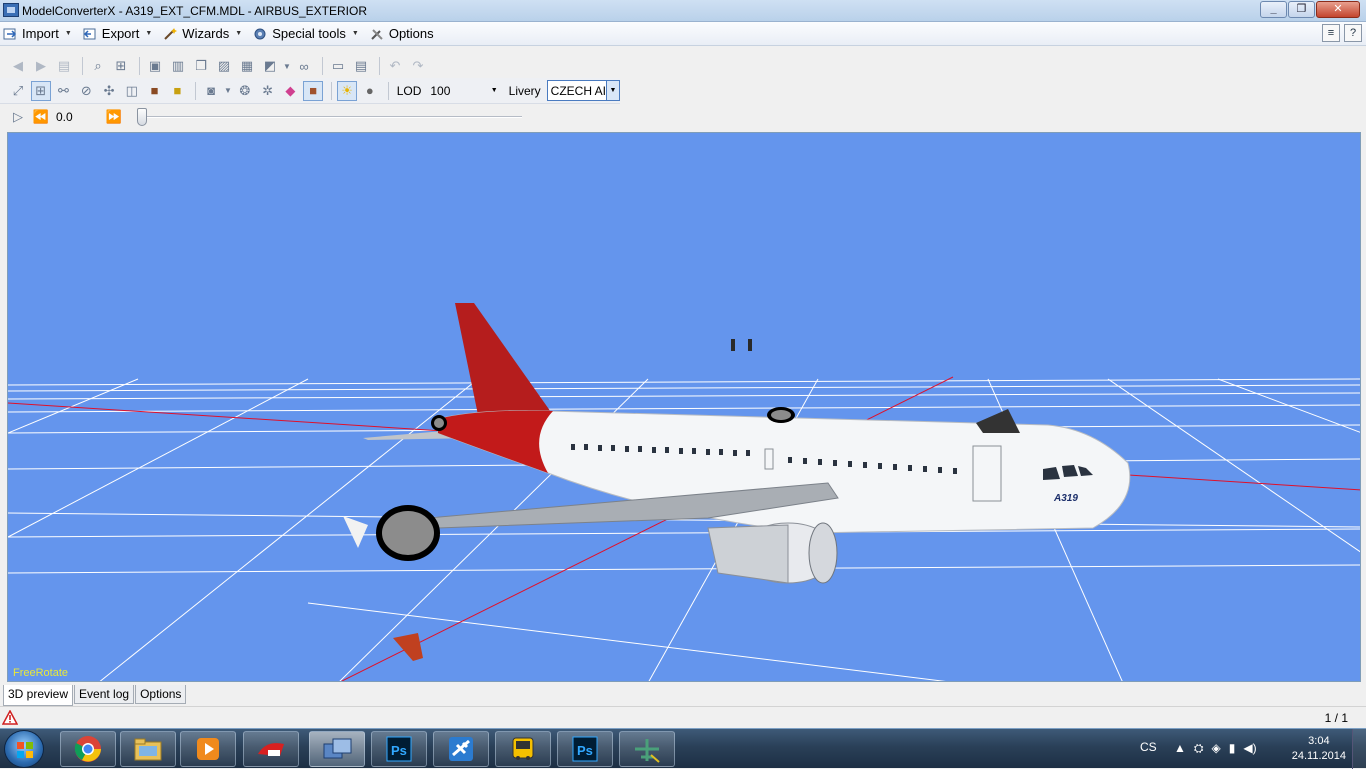  I want to click on settings-icon: ✲, so click(268, 91).